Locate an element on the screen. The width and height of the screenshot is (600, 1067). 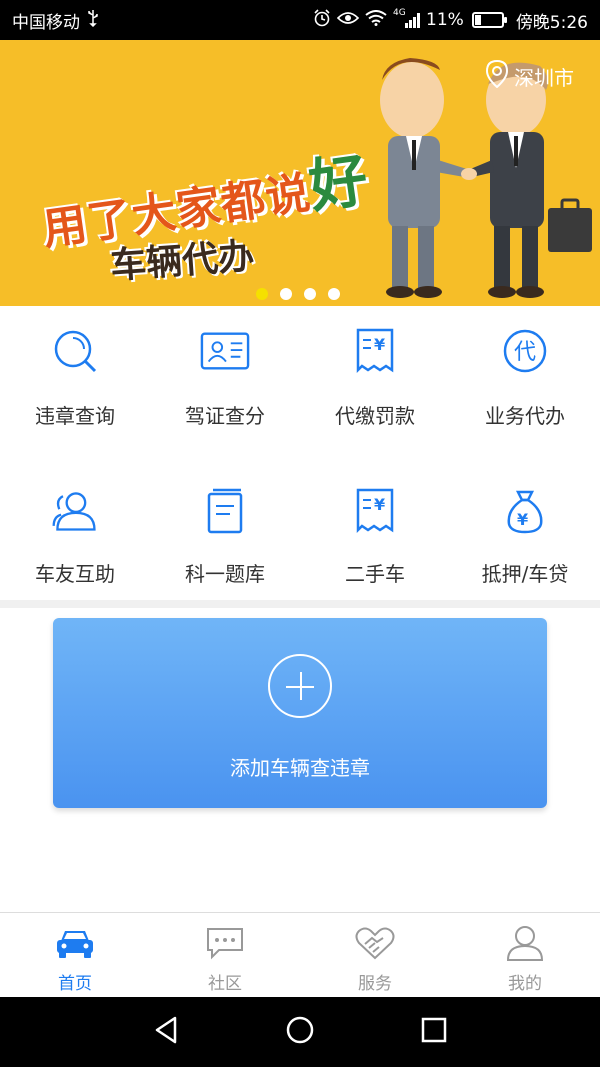
id-card-icon is located at coordinates (225, 351).